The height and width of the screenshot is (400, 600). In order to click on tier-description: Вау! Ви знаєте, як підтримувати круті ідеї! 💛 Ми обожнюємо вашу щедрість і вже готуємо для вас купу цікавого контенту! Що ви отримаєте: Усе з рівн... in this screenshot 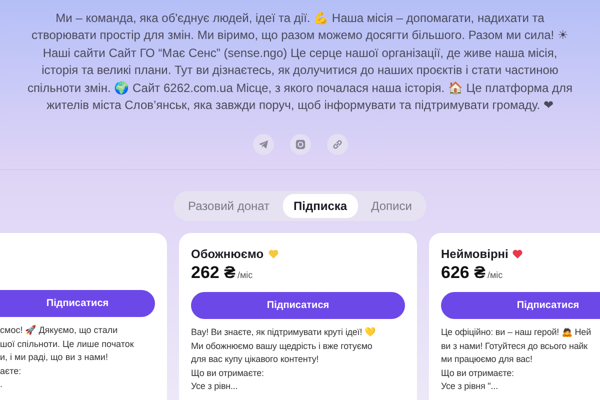, I will do `click(283, 359)`.